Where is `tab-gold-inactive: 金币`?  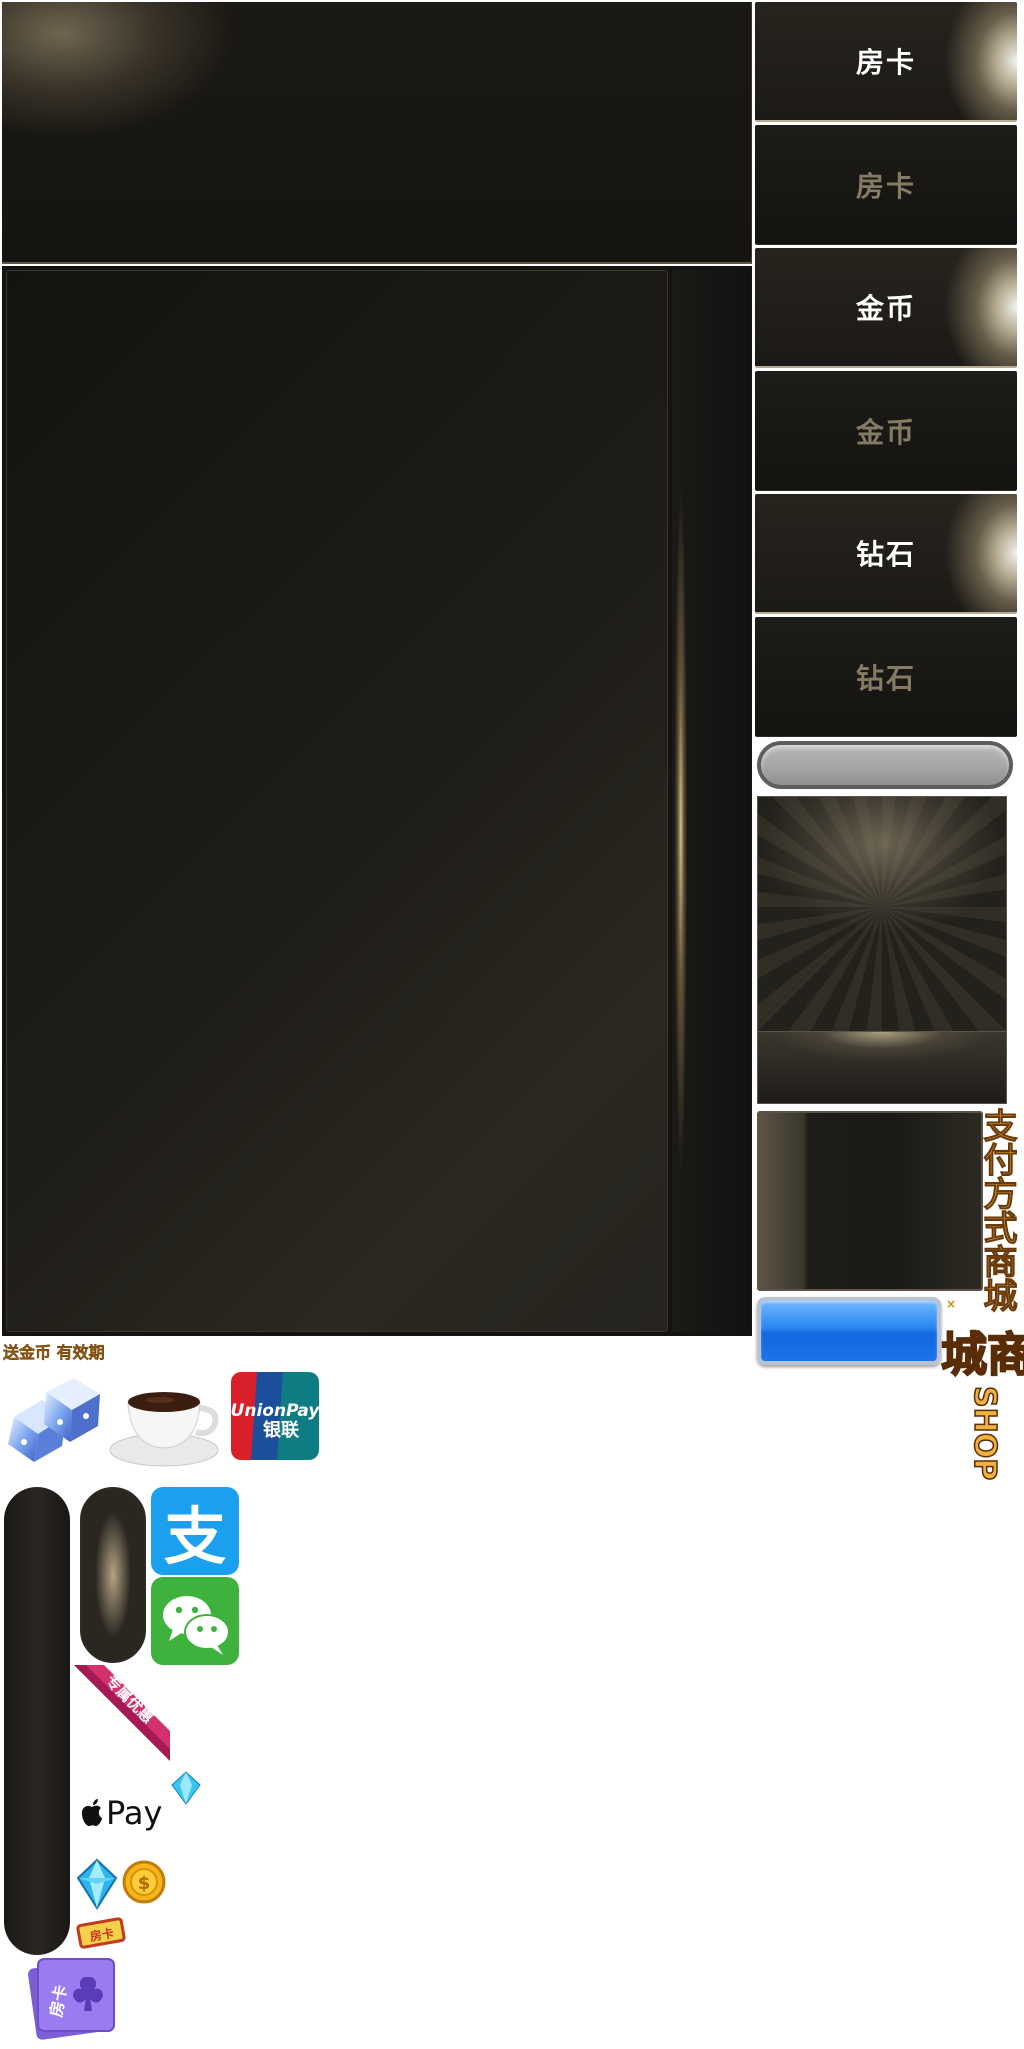 tab-gold-inactive: 金币 is located at coordinates (886, 431).